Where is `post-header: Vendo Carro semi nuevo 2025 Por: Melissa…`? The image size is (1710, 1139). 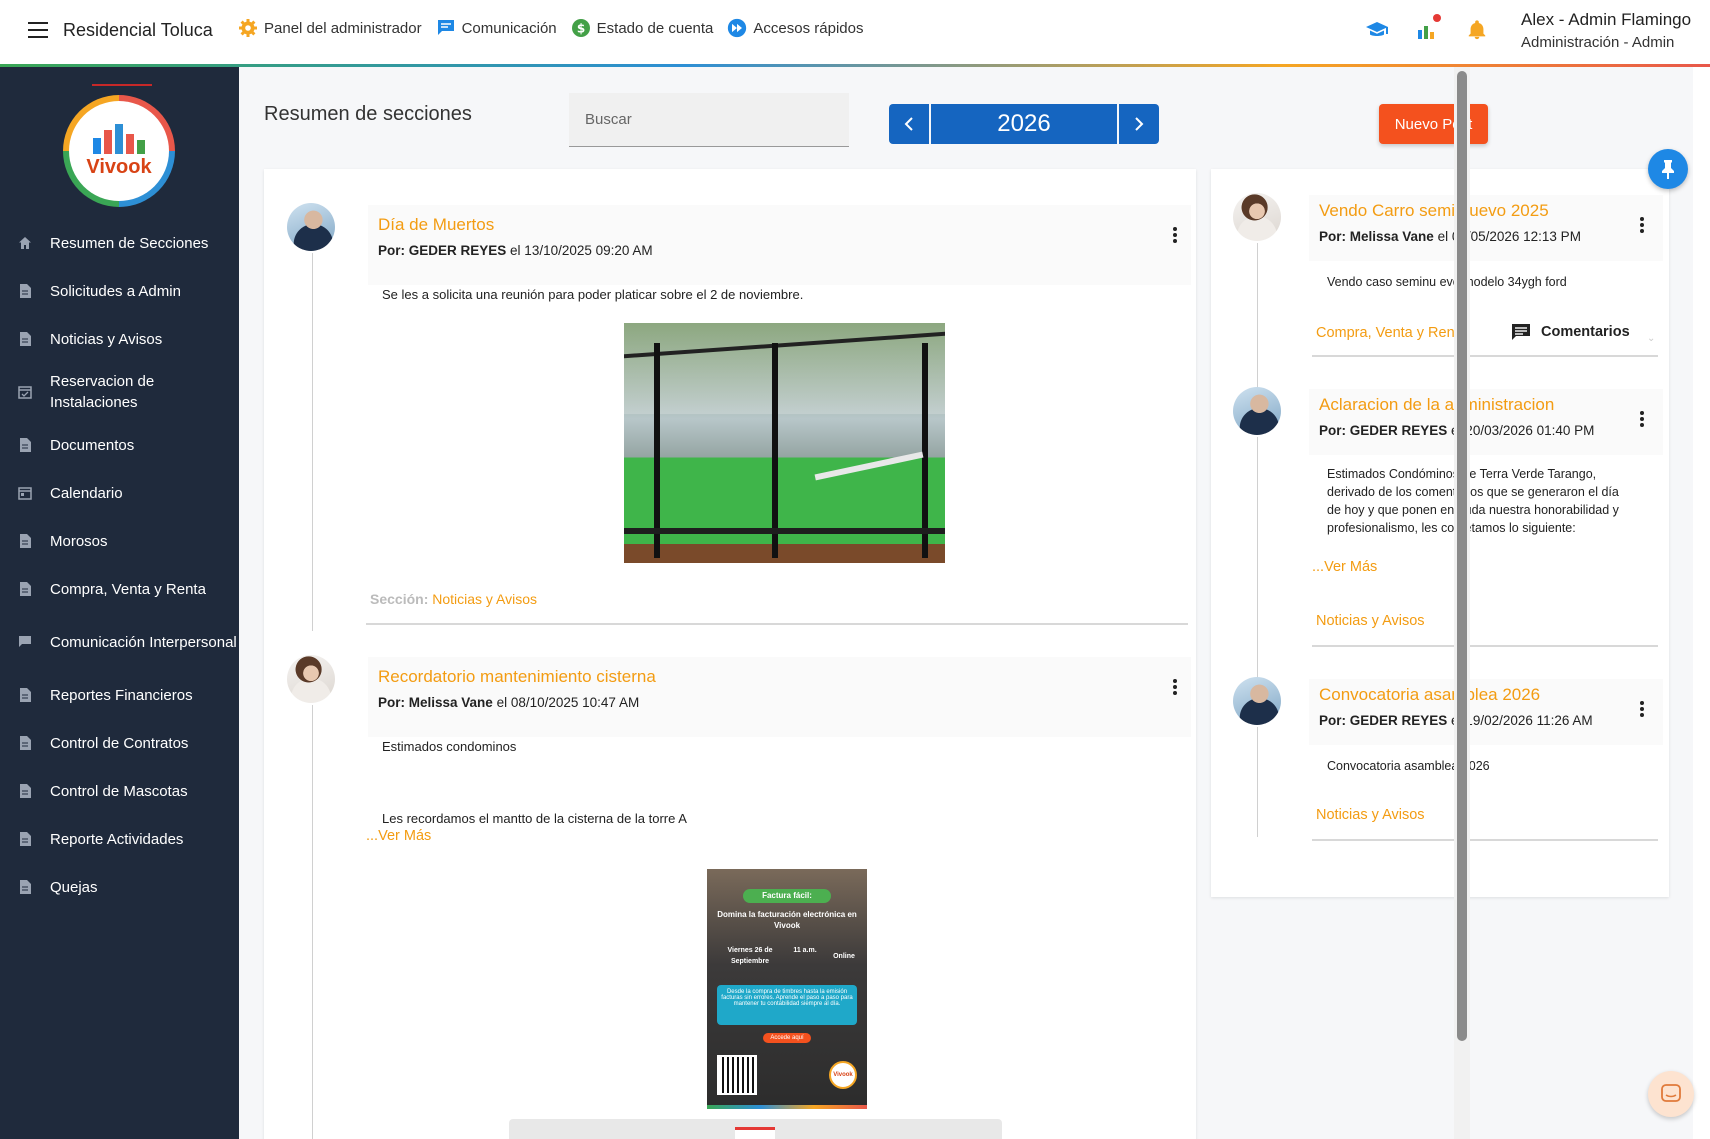 post-header: Vendo Carro semi nuevo 2025 Por: Melissa… is located at coordinates (1486, 228).